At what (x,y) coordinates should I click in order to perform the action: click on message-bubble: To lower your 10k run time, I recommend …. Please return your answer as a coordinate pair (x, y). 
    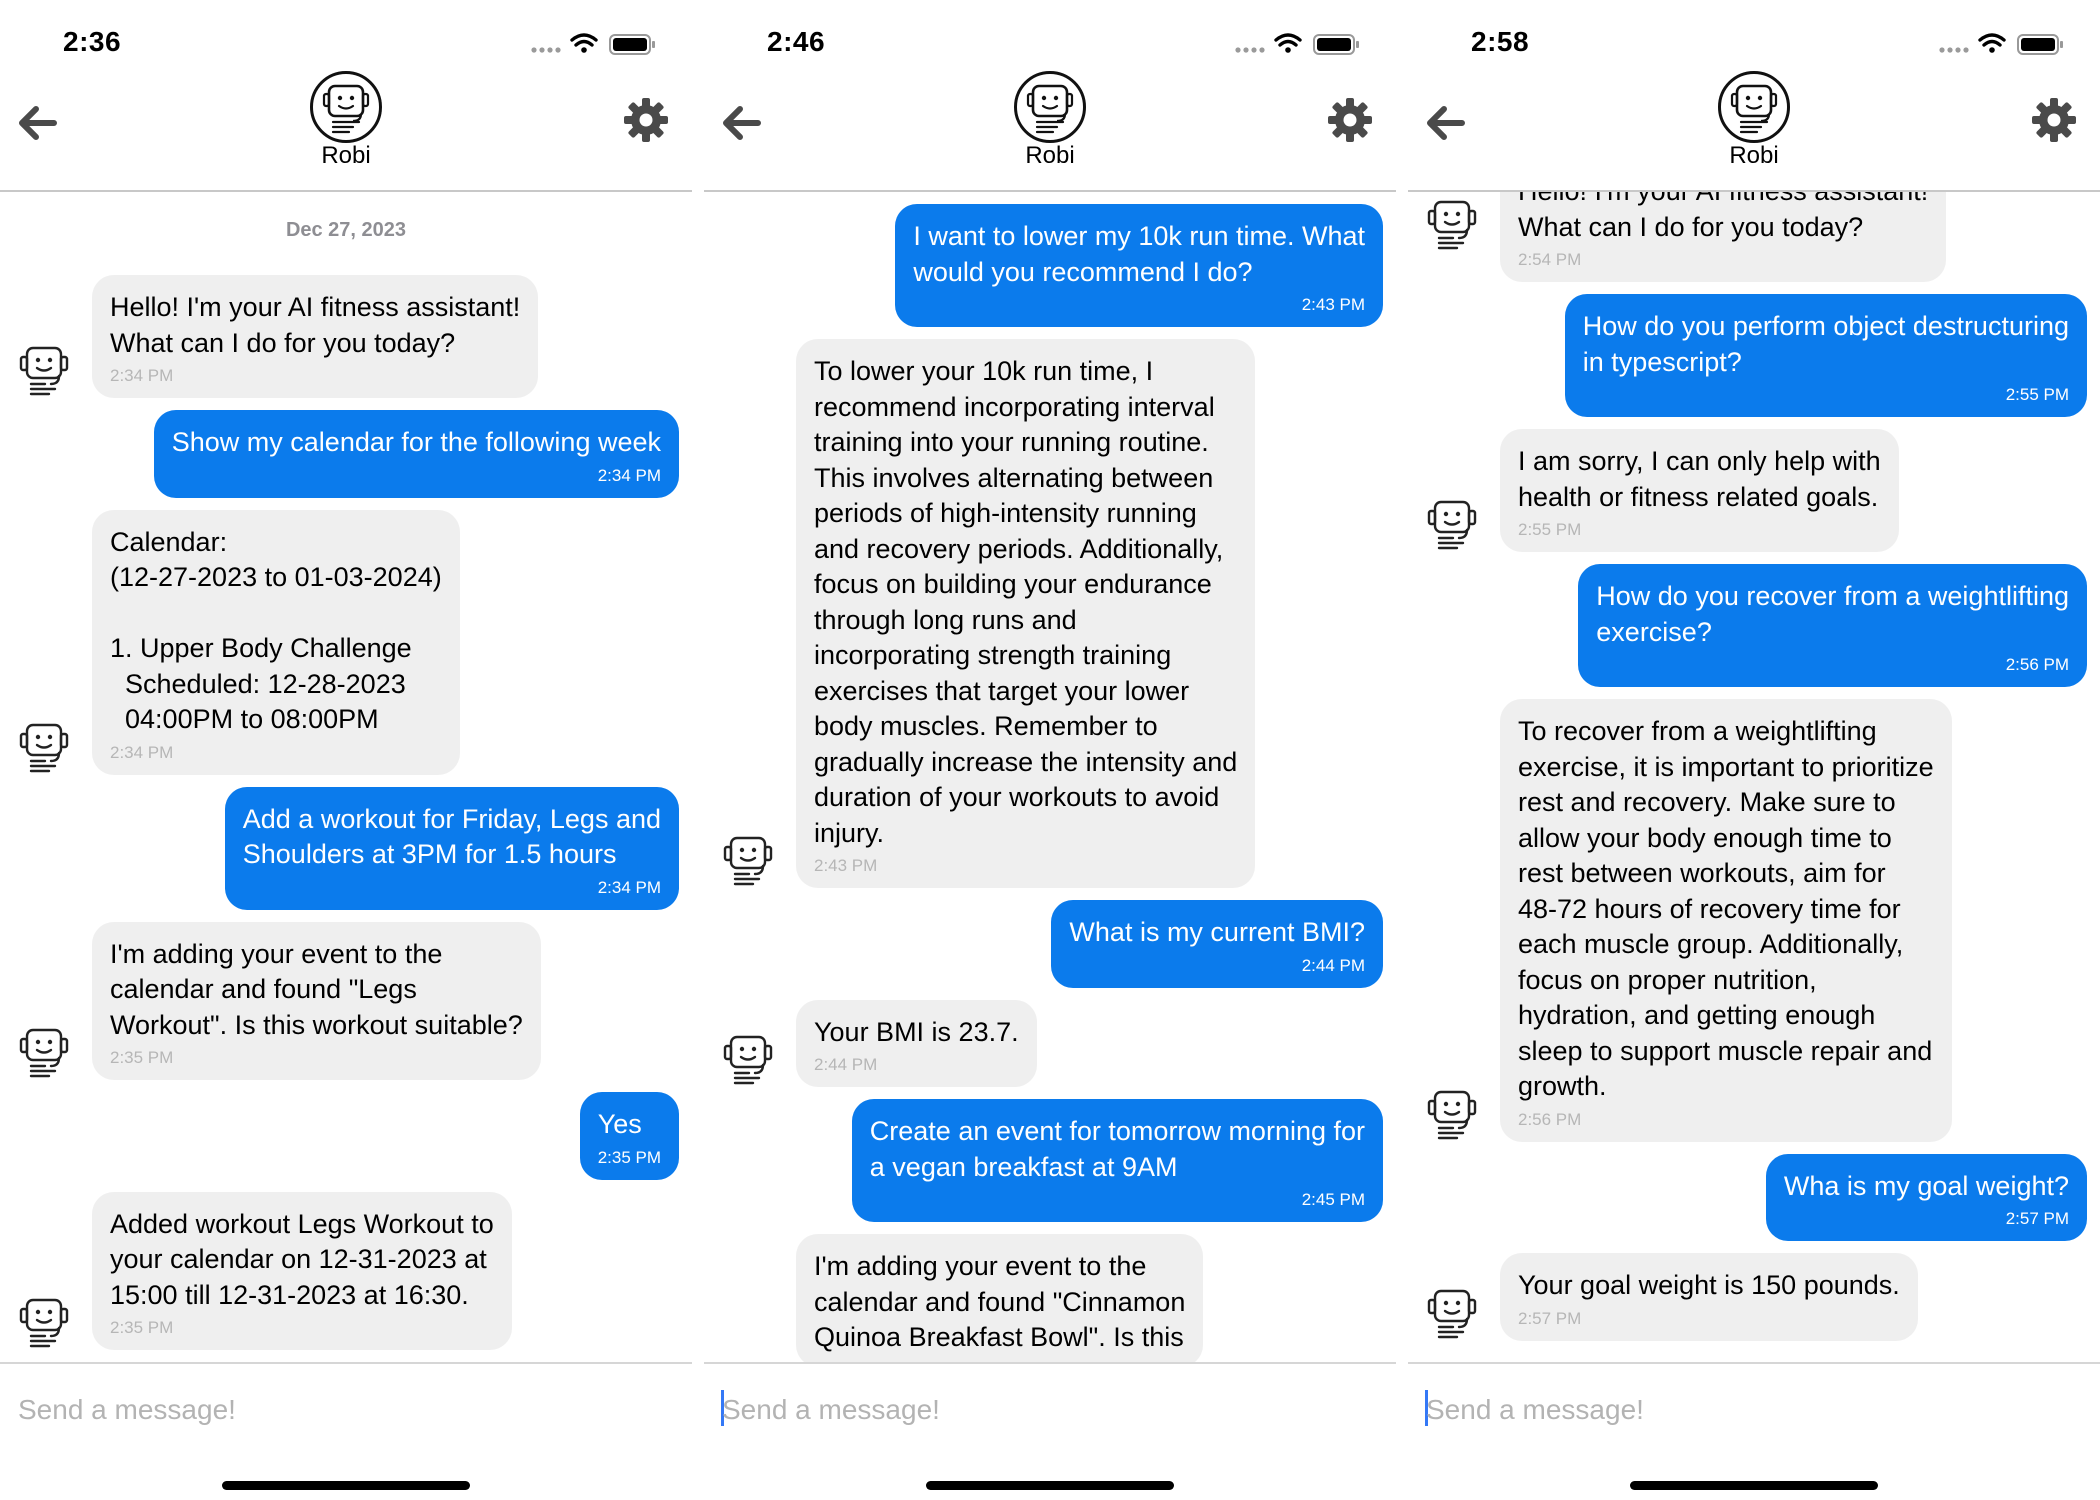
    Looking at the image, I should click on (1026, 613).